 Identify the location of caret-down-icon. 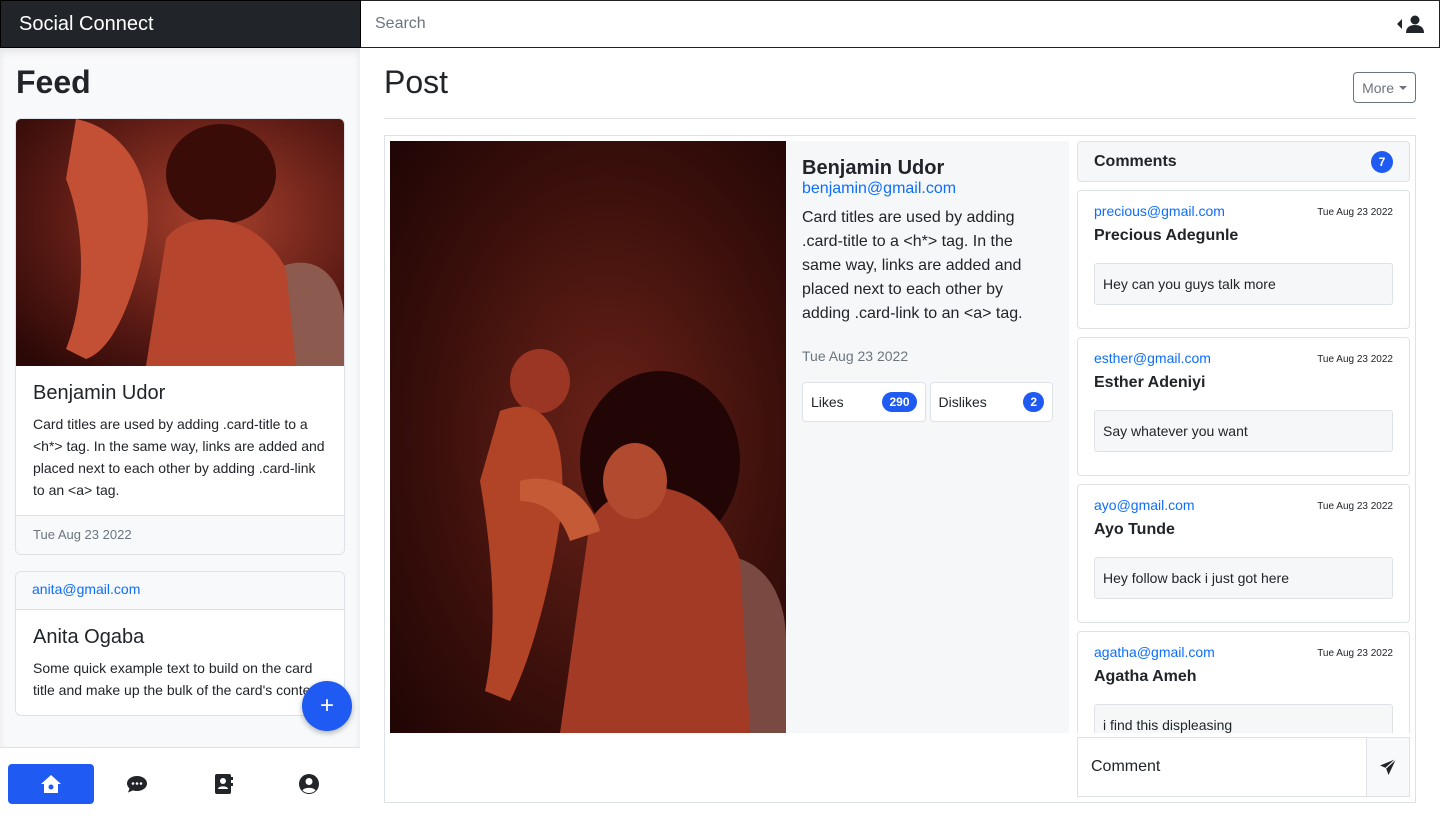
(1403, 87).